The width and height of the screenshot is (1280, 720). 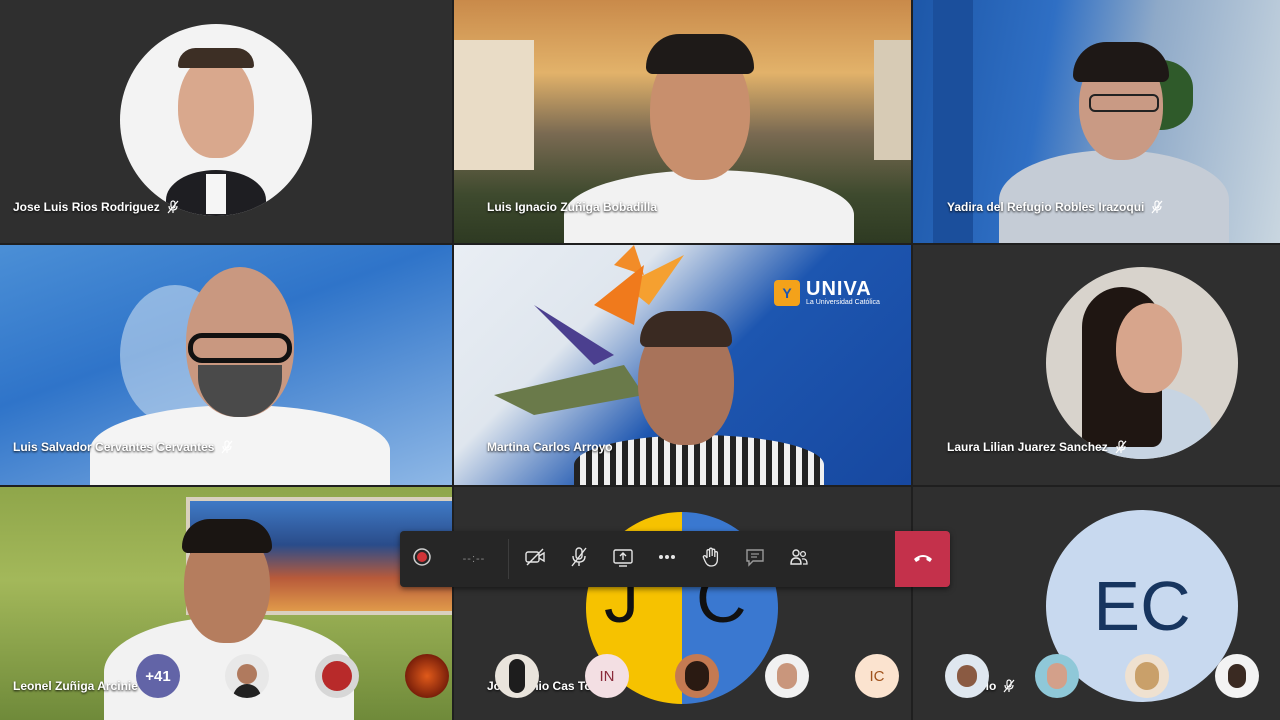 I want to click on hang-up-icon, so click(x=923, y=559).